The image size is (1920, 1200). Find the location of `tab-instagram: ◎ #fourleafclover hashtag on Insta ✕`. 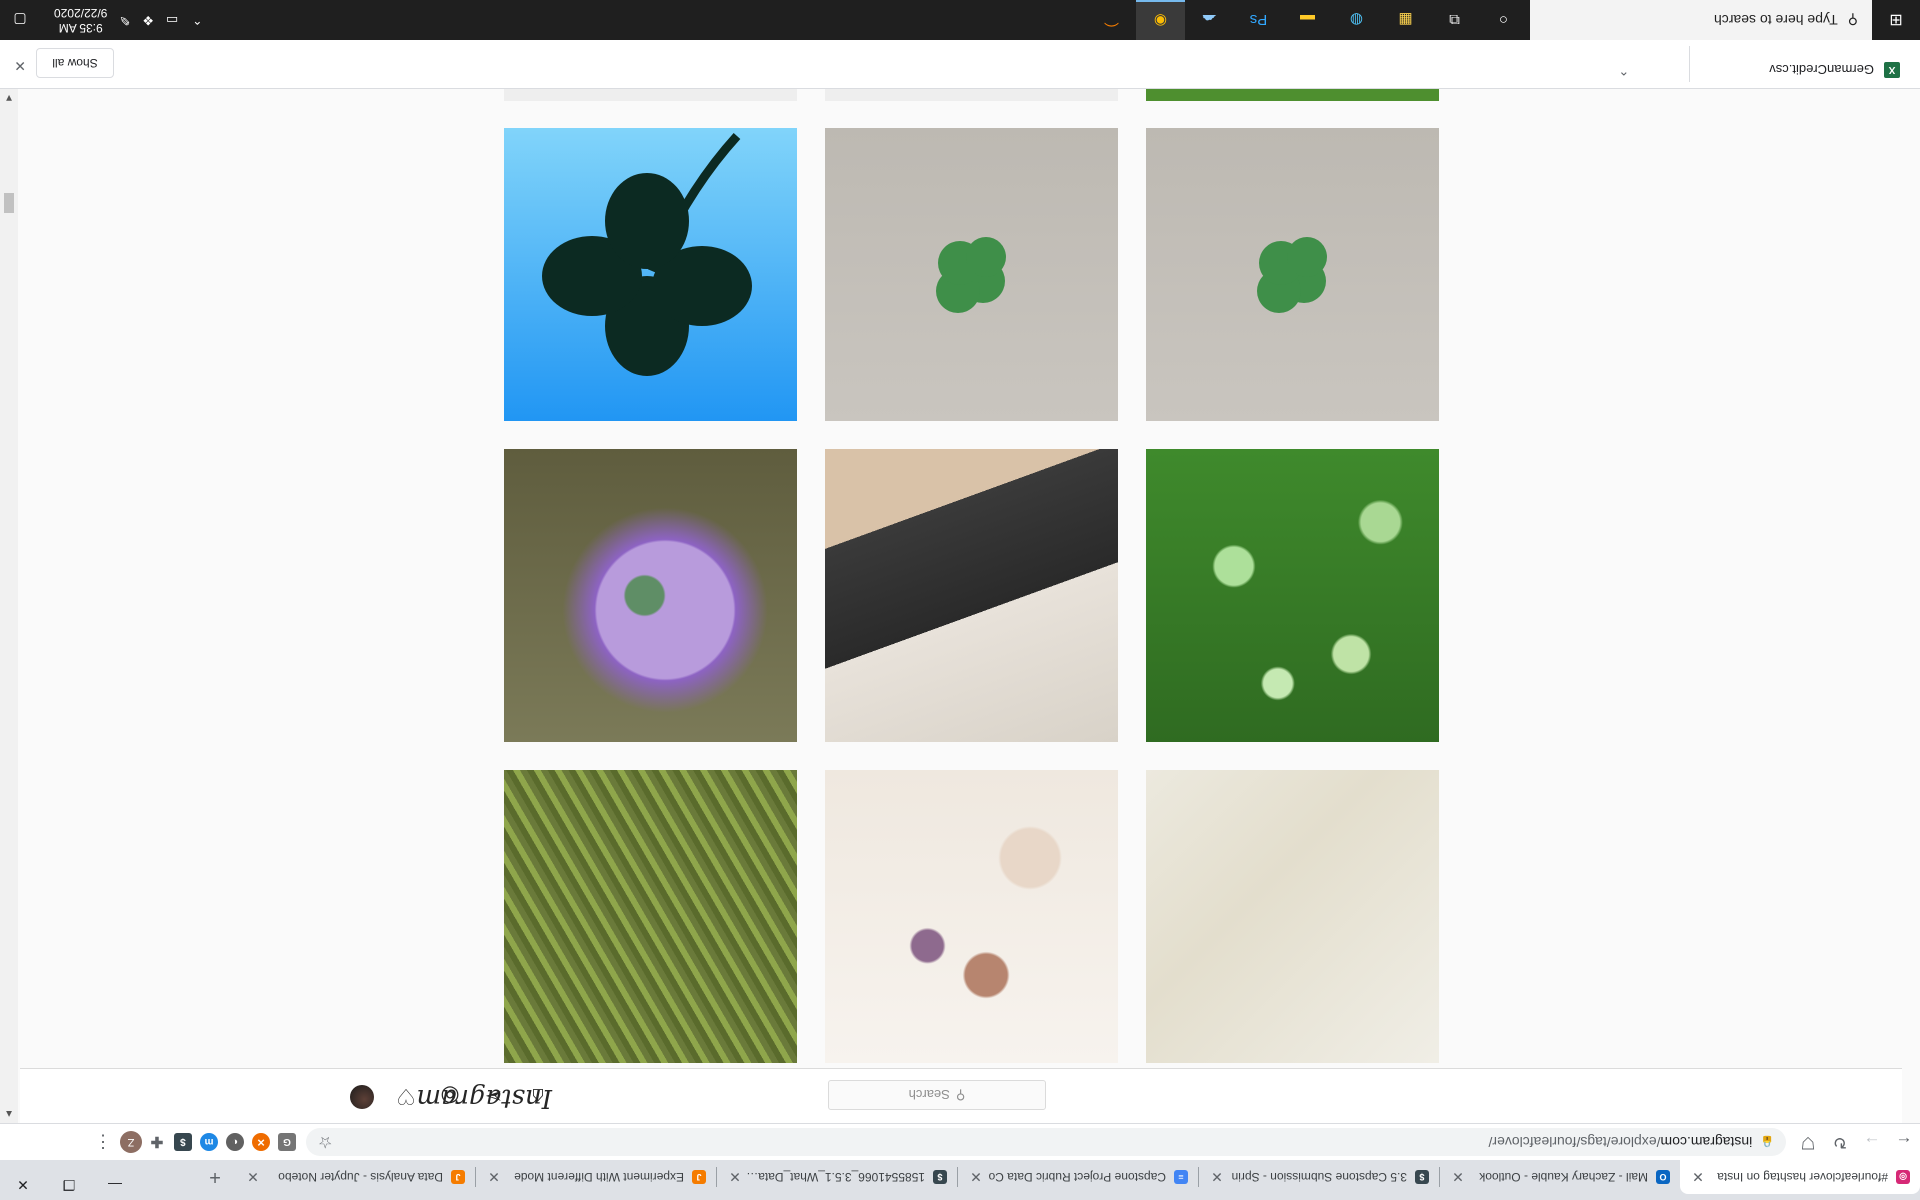

tab-instagram: ◎ #fourleafclover hashtag on Insta ✕ is located at coordinates (1800, 1177).